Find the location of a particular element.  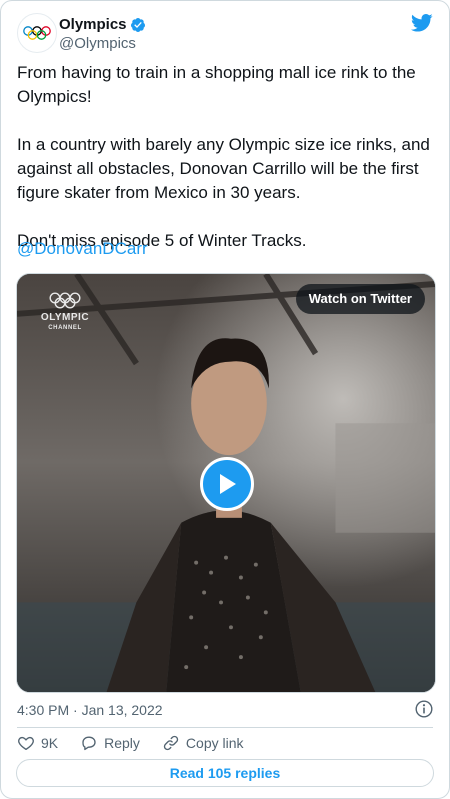

reply-label: Reply is located at coordinates (122, 743).